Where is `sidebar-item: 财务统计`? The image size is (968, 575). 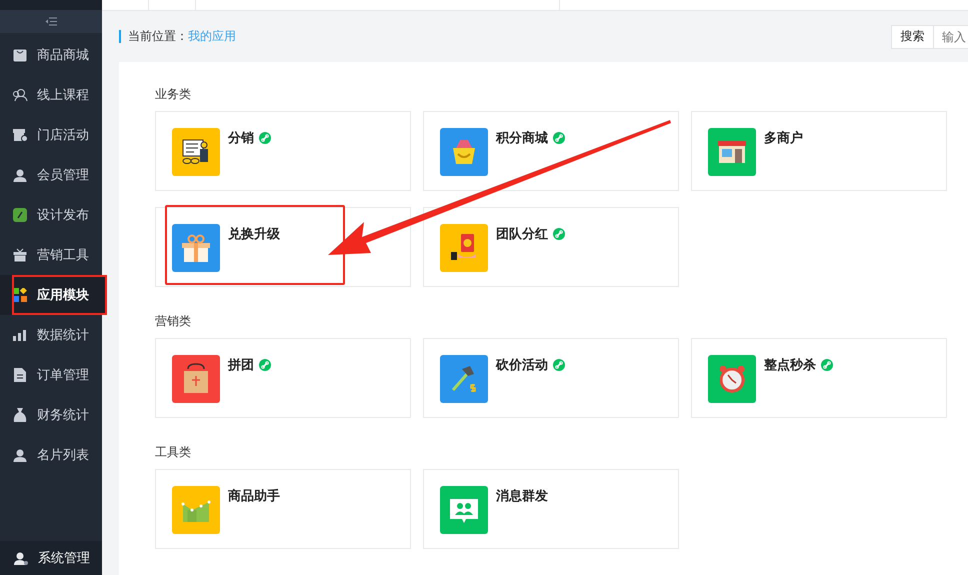
sidebar-item: 财务统计 is located at coordinates (51, 415).